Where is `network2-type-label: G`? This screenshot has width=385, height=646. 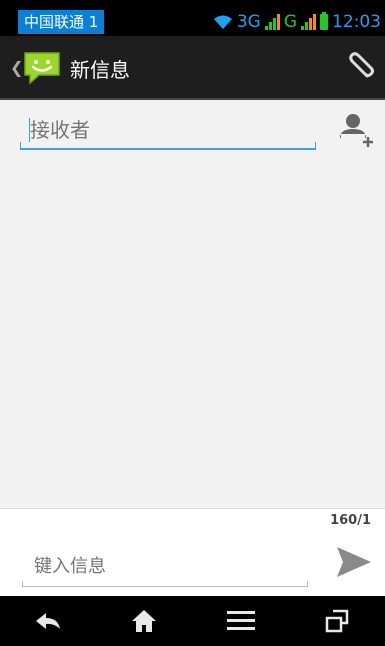
network2-type-label: G is located at coordinates (290, 22).